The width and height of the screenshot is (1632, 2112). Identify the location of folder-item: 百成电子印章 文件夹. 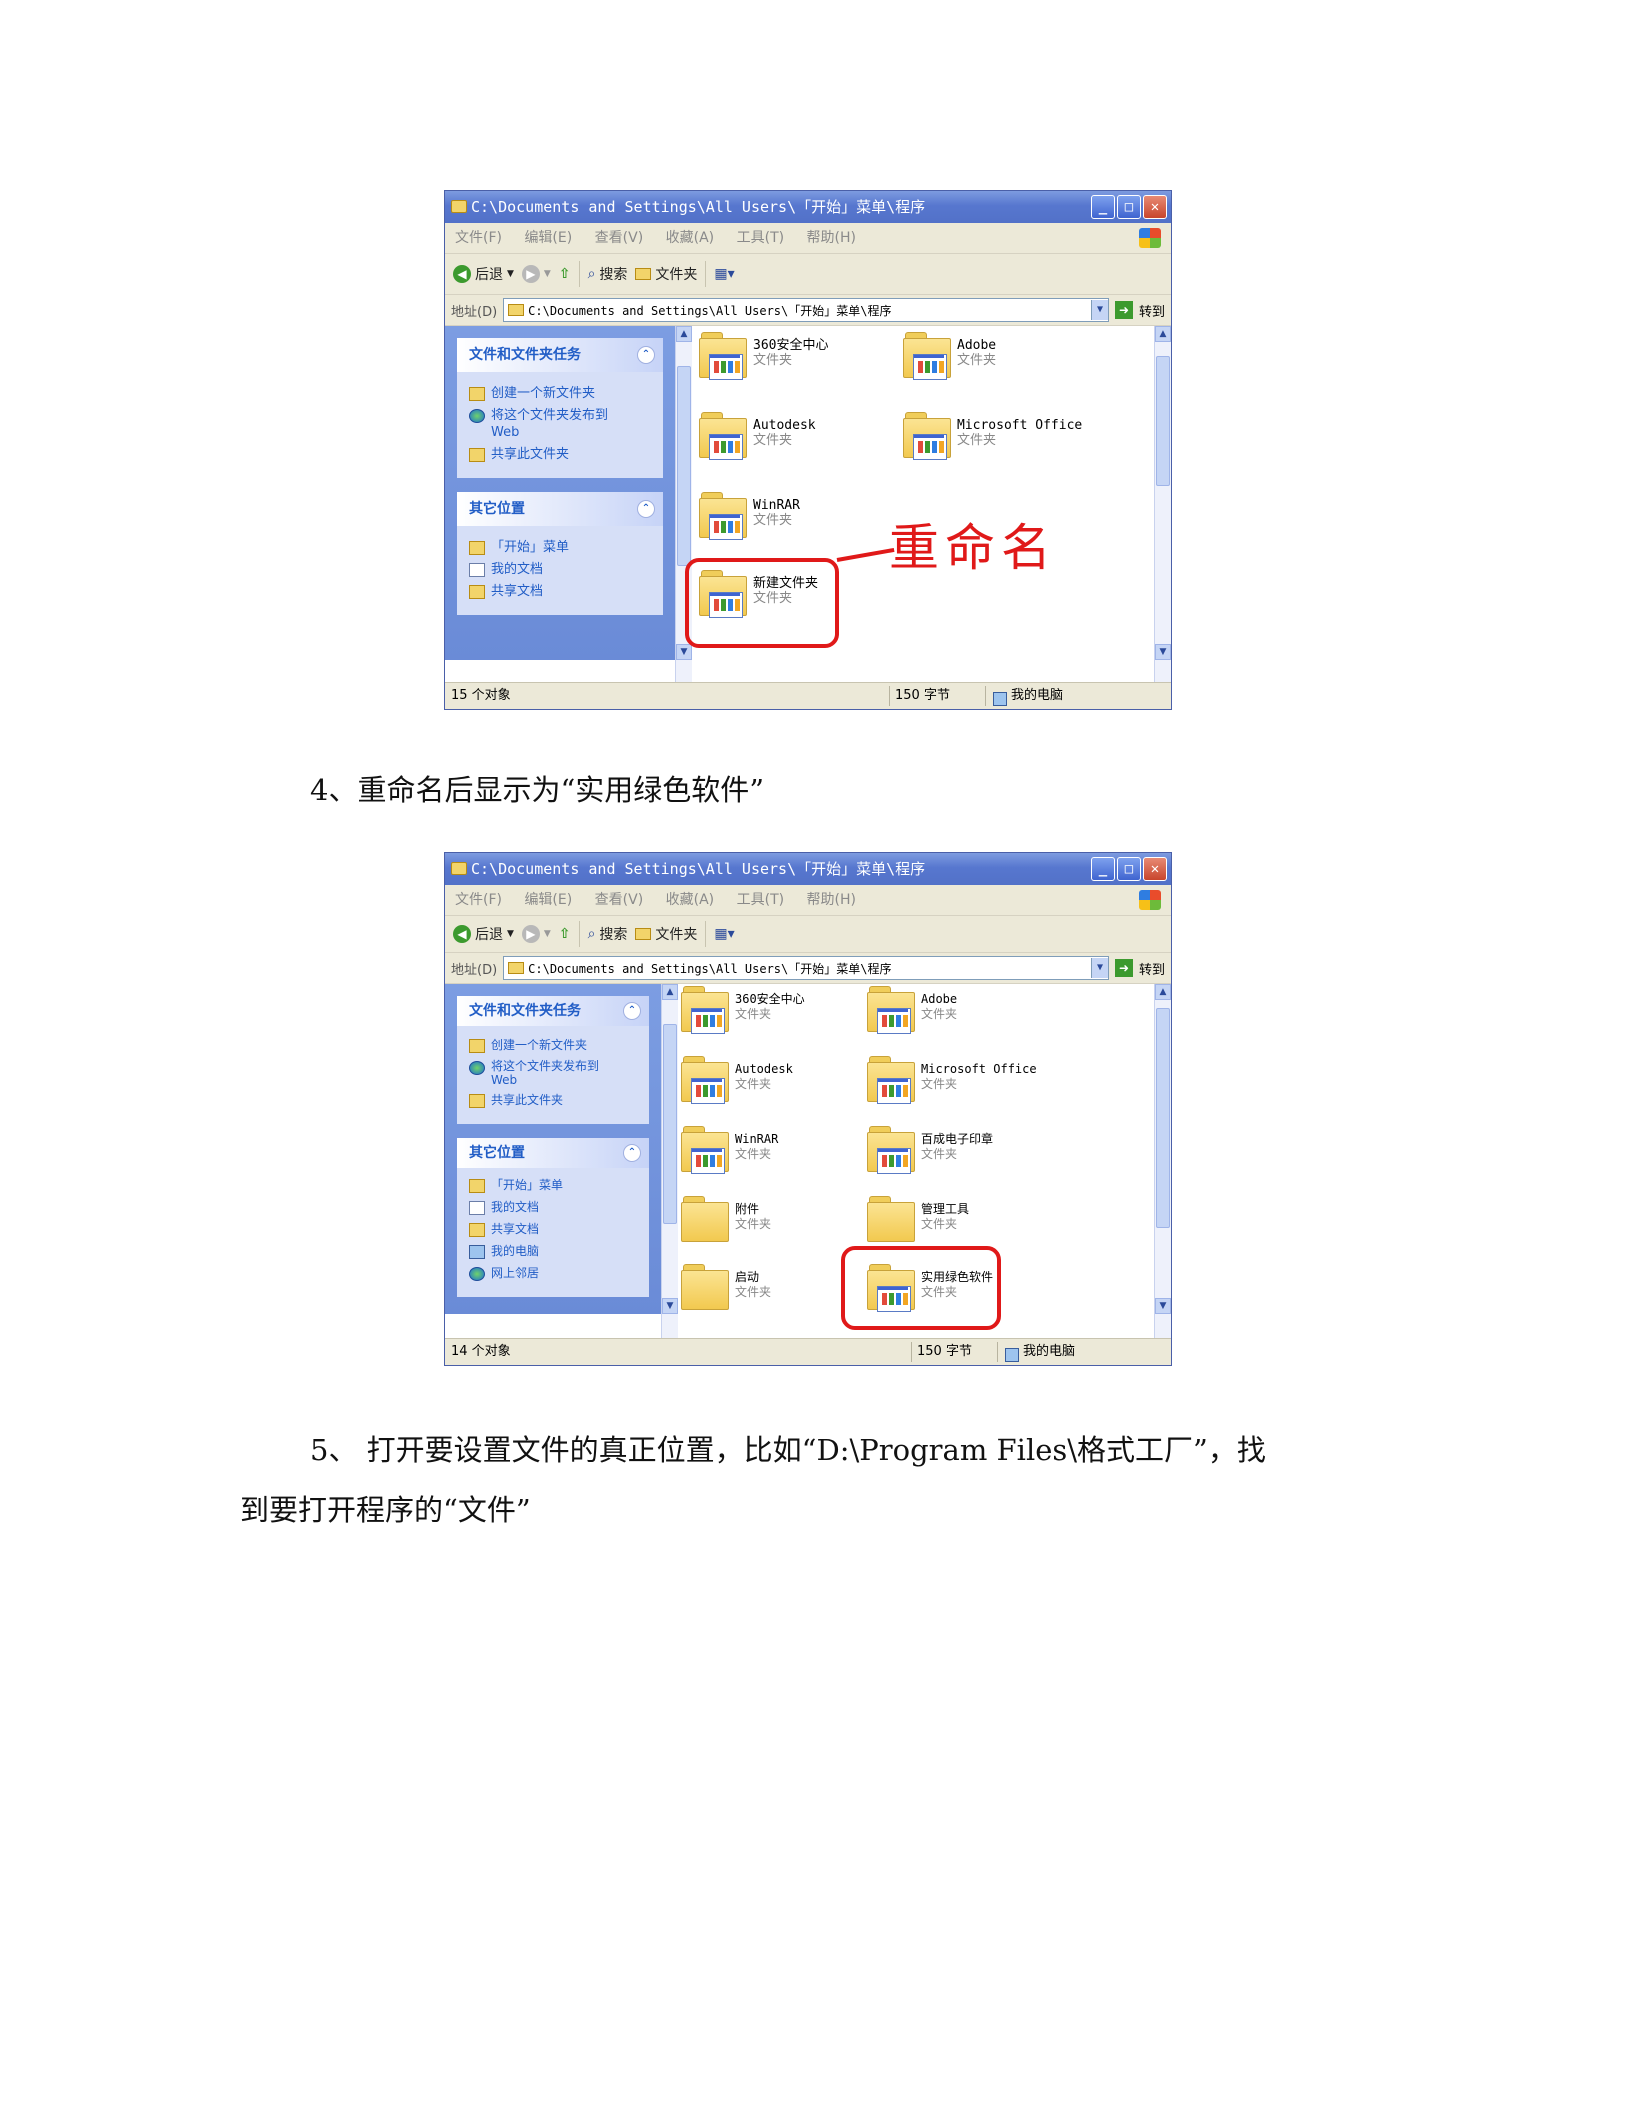
(930, 1151).